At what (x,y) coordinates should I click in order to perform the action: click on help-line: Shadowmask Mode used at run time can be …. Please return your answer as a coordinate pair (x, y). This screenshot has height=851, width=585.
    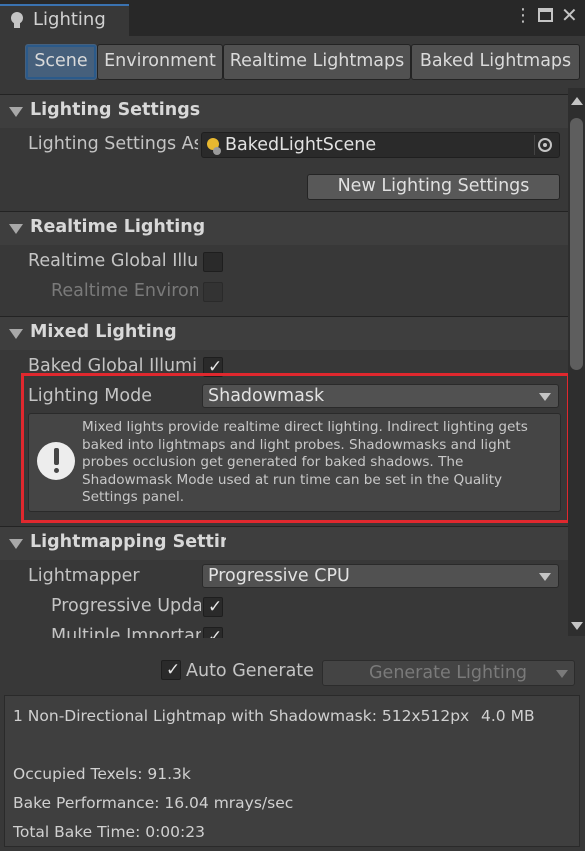
    Looking at the image, I should click on (292, 479).